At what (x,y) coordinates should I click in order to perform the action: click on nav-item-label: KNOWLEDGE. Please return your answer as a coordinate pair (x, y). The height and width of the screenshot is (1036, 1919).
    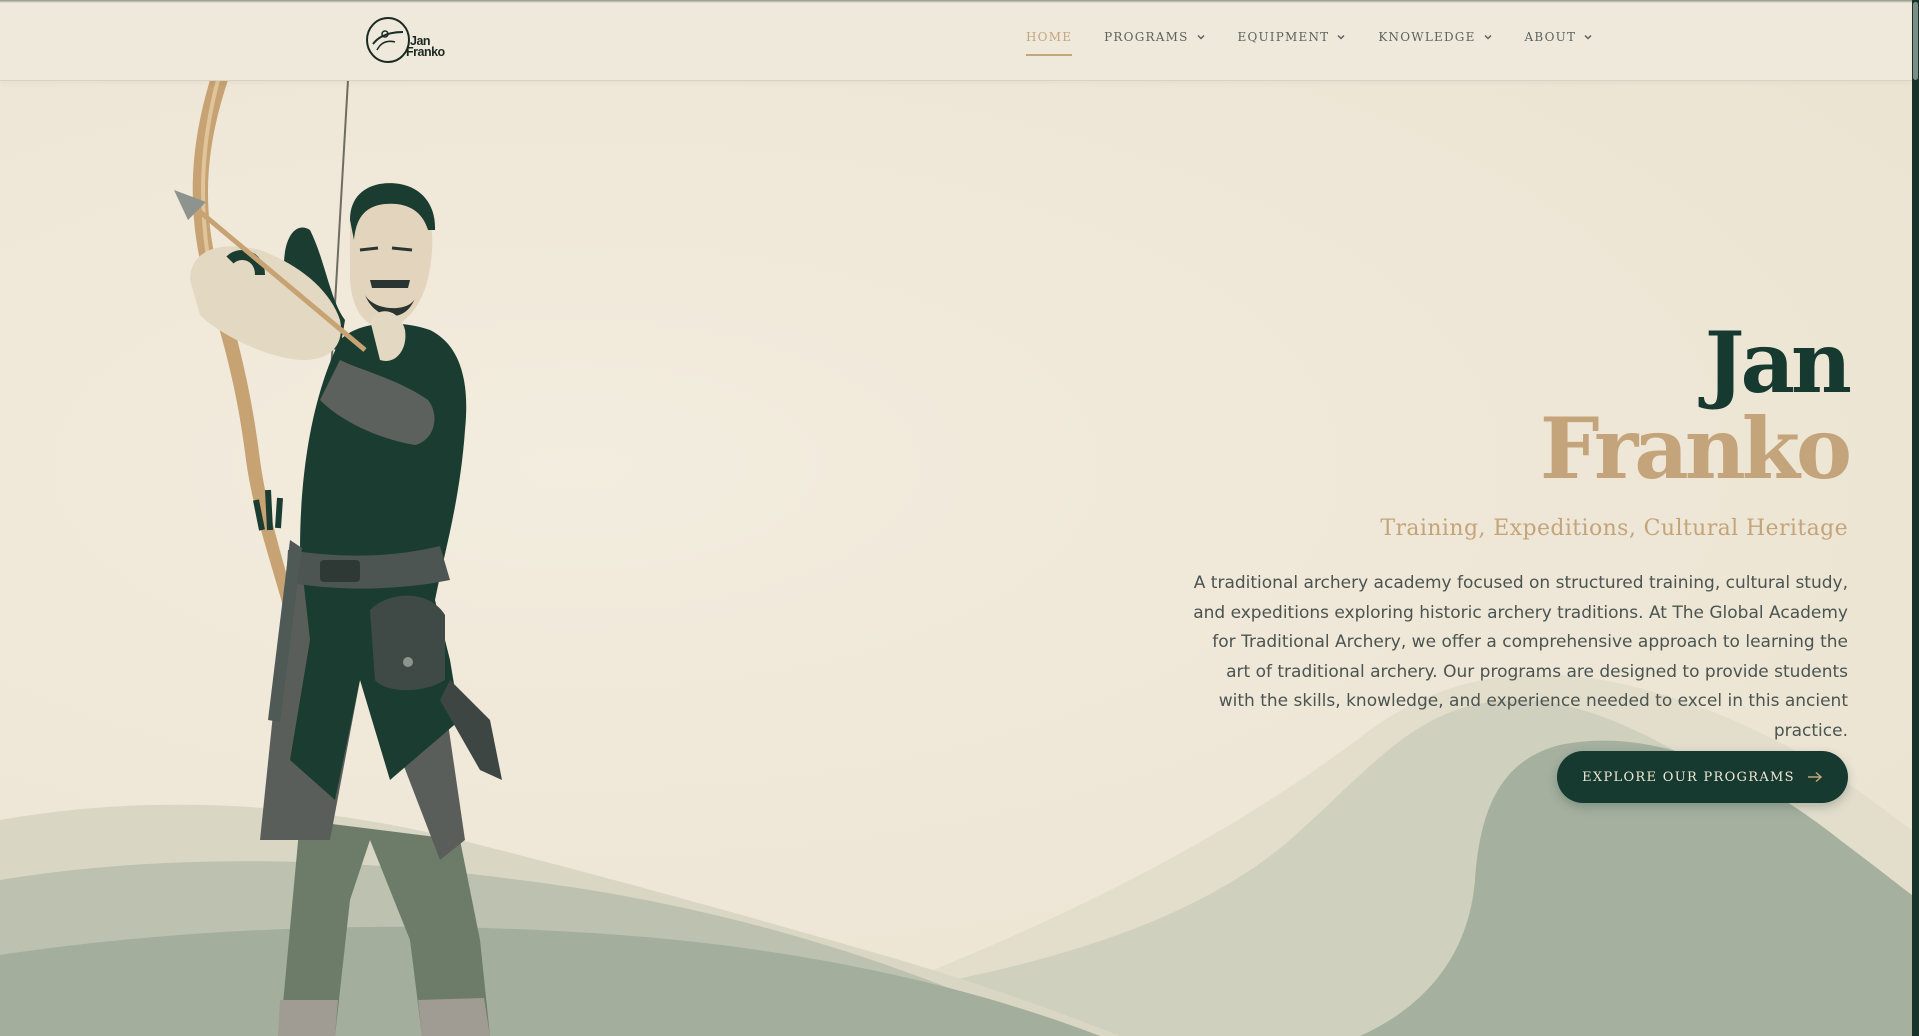
    Looking at the image, I should click on (1427, 37).